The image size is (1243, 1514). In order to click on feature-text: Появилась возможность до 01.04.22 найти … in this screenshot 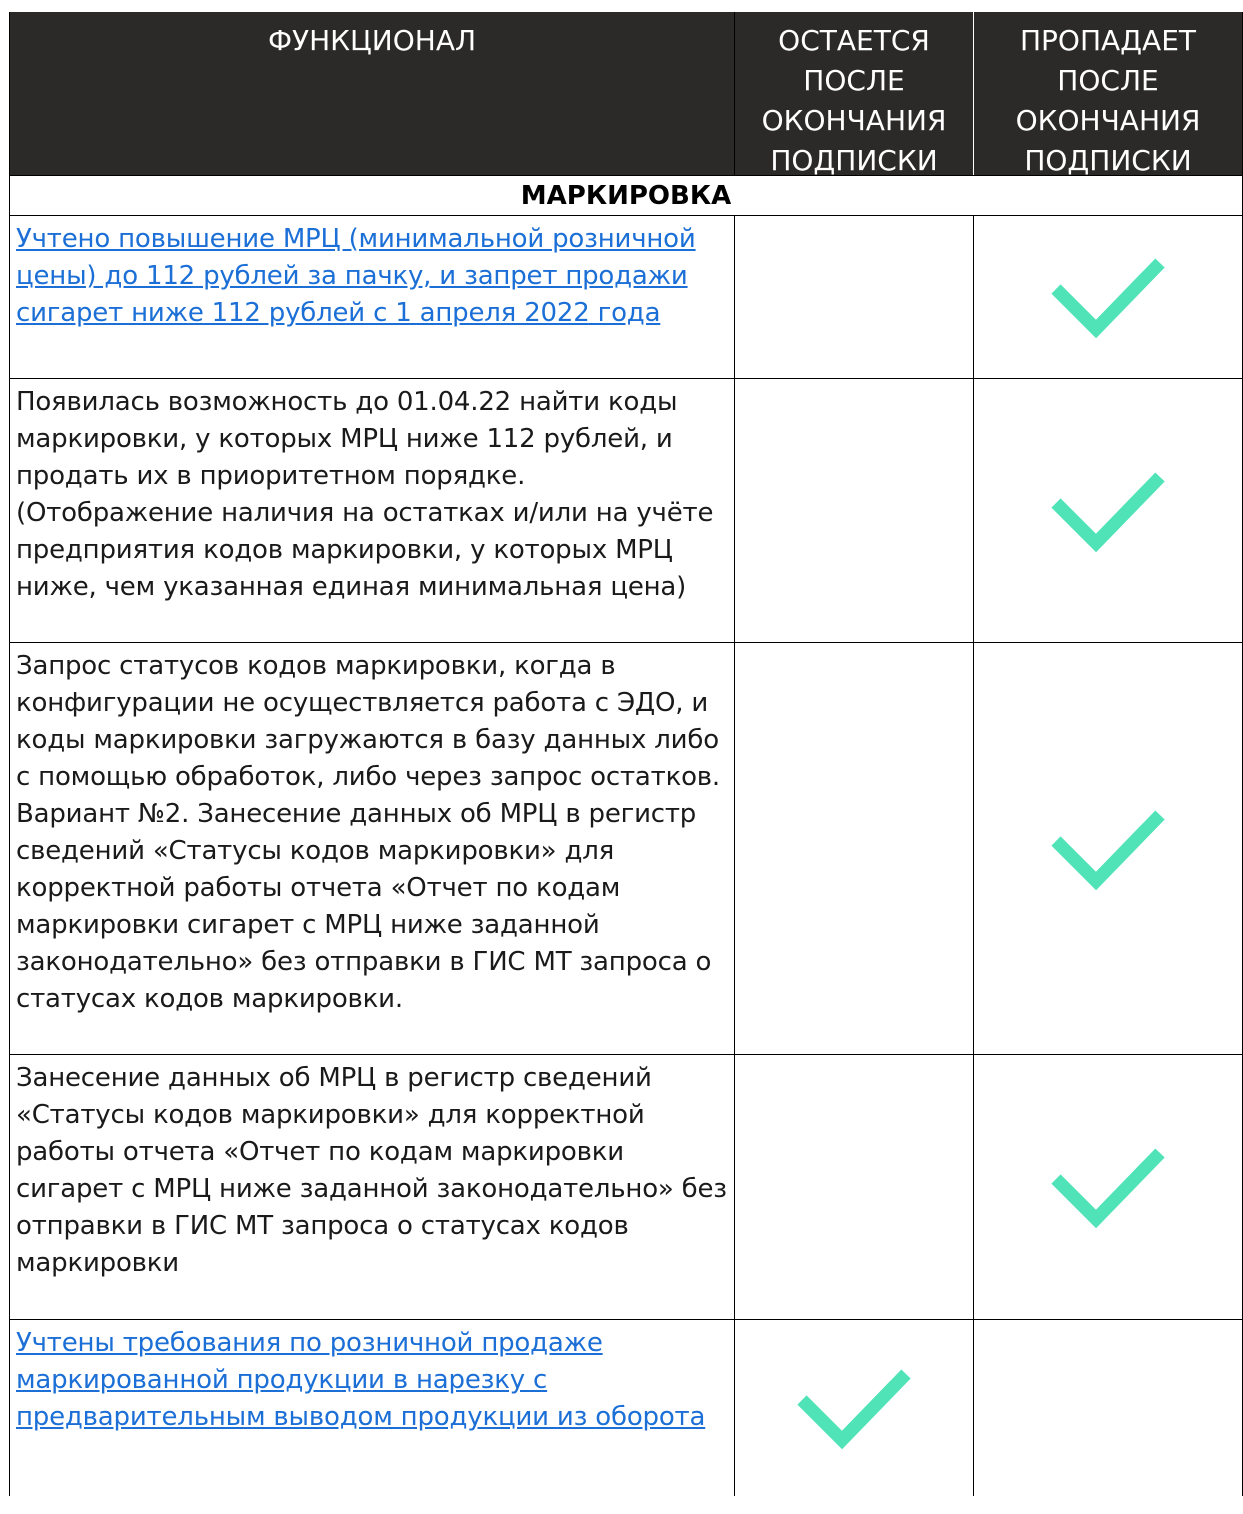, I will do `click(365, 494)`.